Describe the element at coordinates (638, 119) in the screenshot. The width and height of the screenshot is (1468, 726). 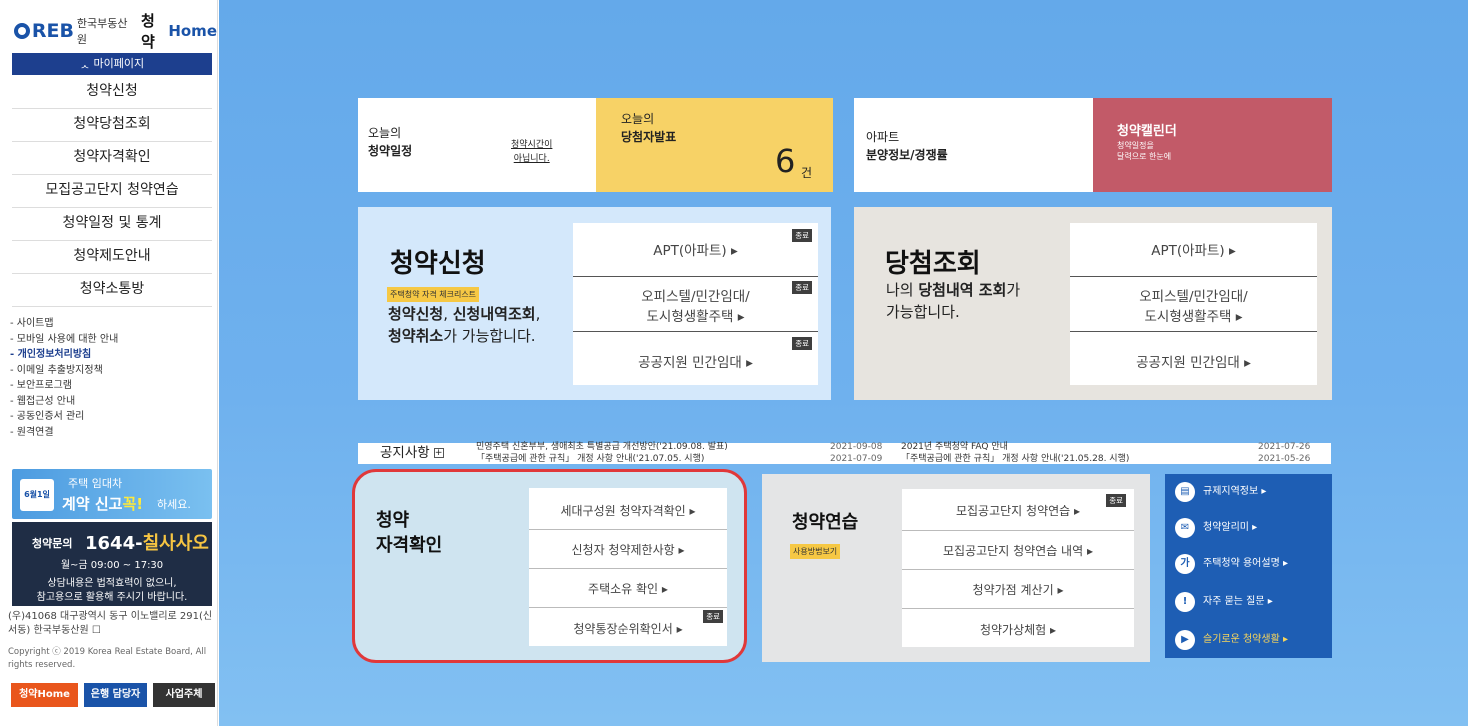
I see `winner-label: 오늘의` at that location.